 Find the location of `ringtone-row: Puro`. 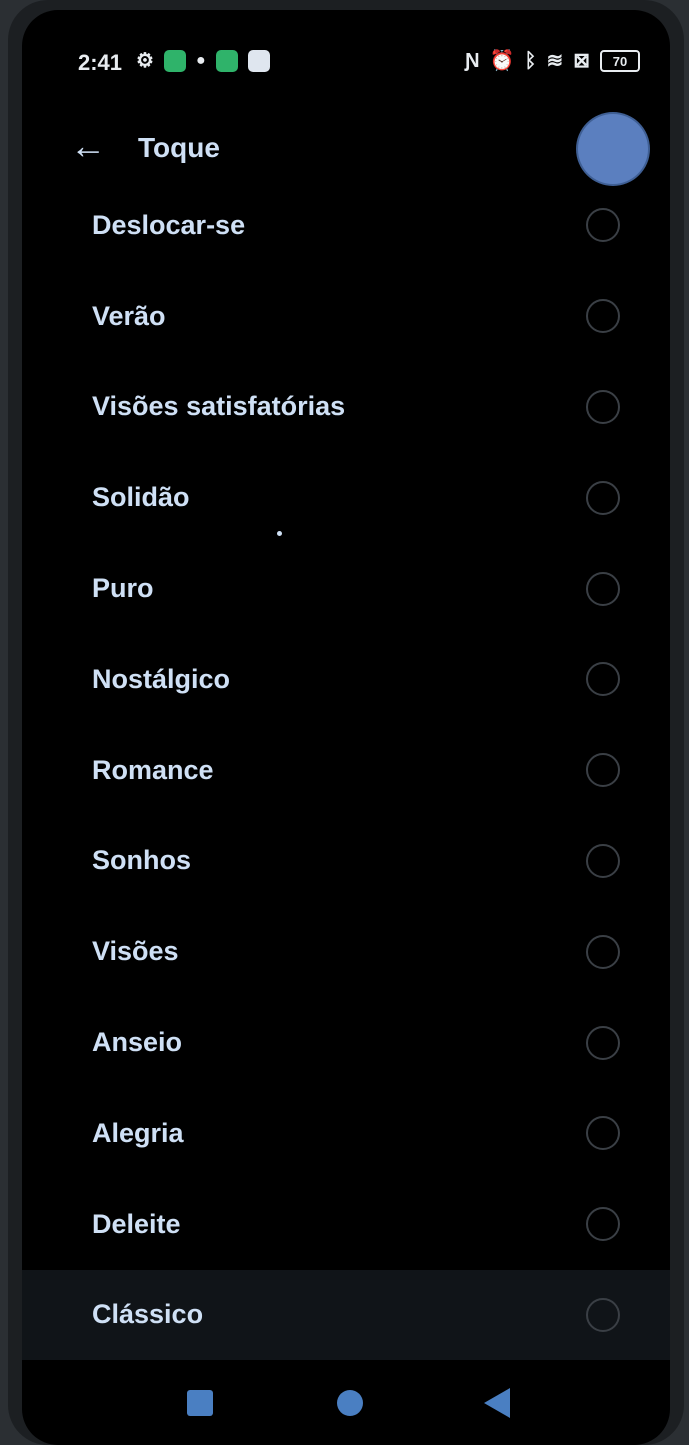

ringtone-row: Puro is located at coordinates (346, 588).